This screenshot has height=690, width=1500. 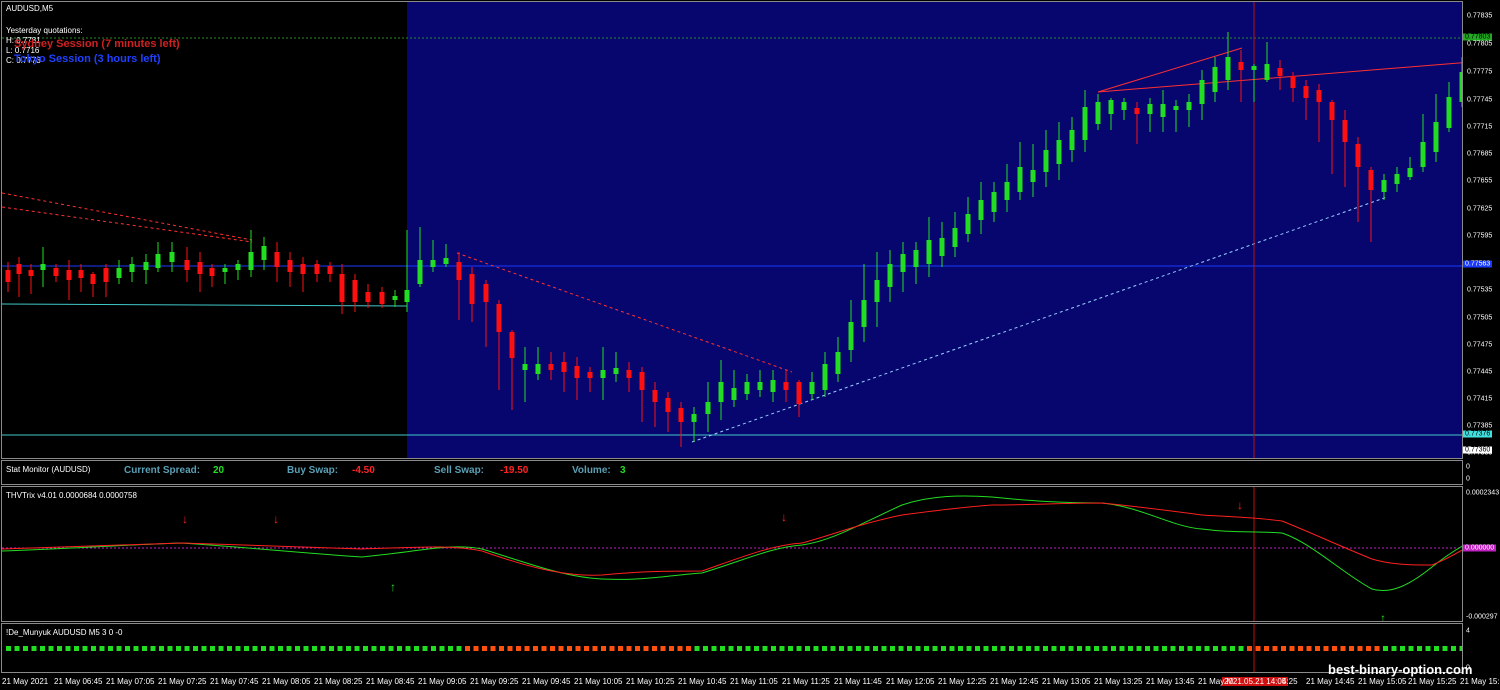 What do you see at coordinates (1400, 669) in the screenshot?
I see `watermark: best-binary-option.com` at bounding box center [1400, 669].